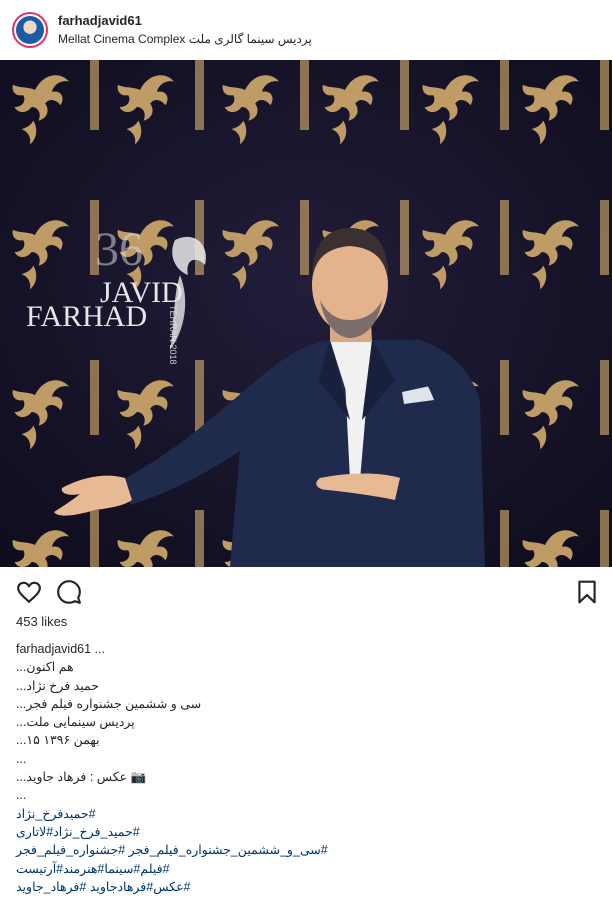  I want to click on hashtag-line: #حمیدفرخ_نژاد, so click(56, 814).